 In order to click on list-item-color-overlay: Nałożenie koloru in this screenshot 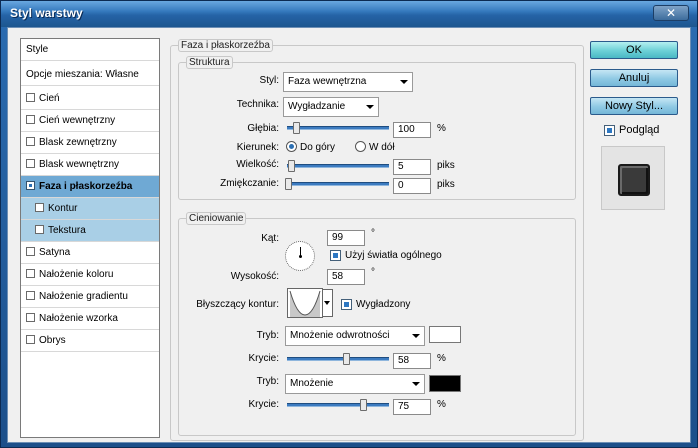, I will do `click(90, 275)`.